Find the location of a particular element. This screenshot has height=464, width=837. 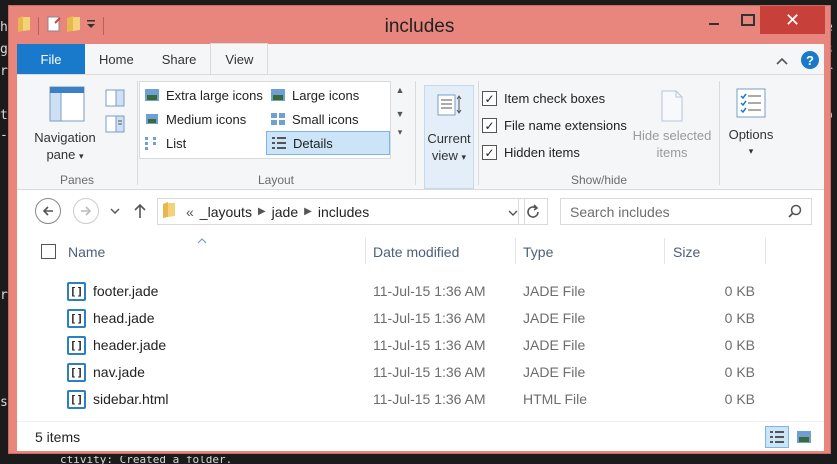

layout-group-label: Layout is located at coordinates (276, 180).